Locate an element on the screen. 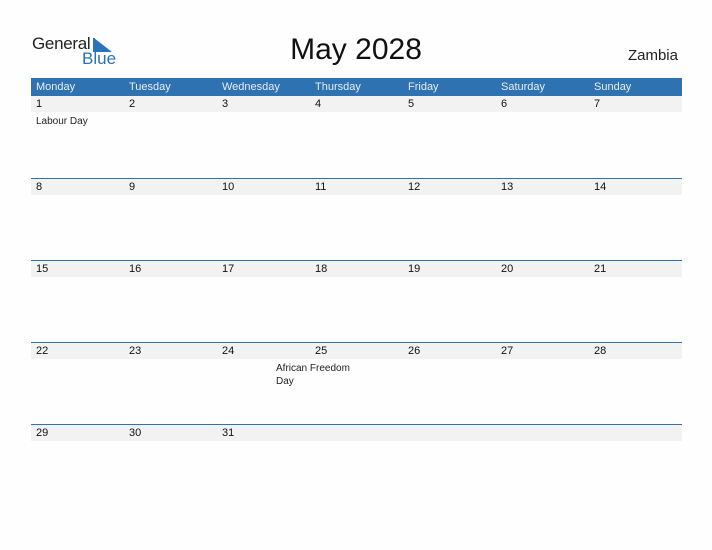 This screenshot has height=550, width=712. day-number: 9 is located at coordinates (132, 187).